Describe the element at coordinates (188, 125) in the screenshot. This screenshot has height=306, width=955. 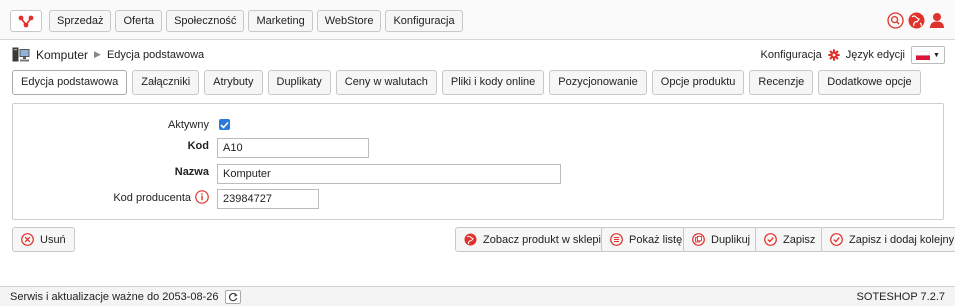
I see `active-label: Aktywny` at that location.